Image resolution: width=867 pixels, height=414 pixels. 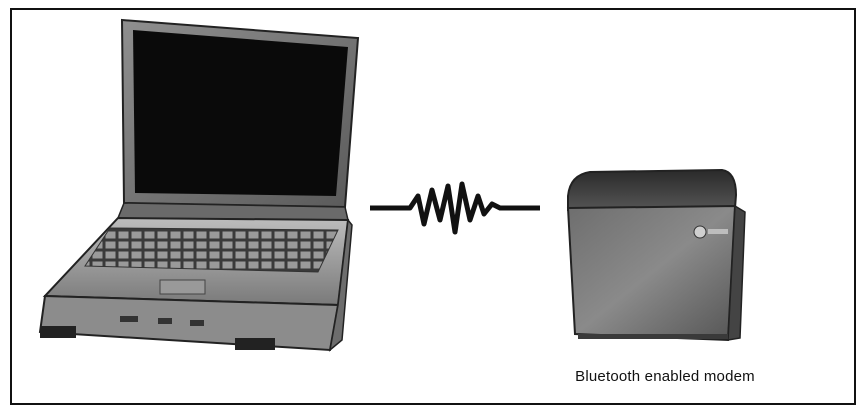 What do you see at coordinates (656, 255) in the screenshot?
I see `modem-icon` at bounding box center [656, 255].